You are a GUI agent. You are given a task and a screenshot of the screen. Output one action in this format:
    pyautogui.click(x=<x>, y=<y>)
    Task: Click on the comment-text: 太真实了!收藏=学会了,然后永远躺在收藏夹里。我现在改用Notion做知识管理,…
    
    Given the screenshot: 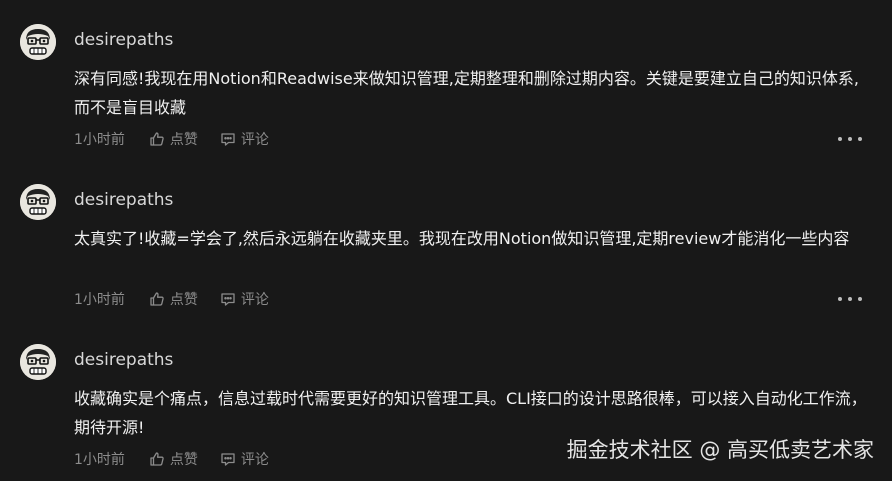 What is the action you would take?
    pyautogui.click(x=462, y=238)
    